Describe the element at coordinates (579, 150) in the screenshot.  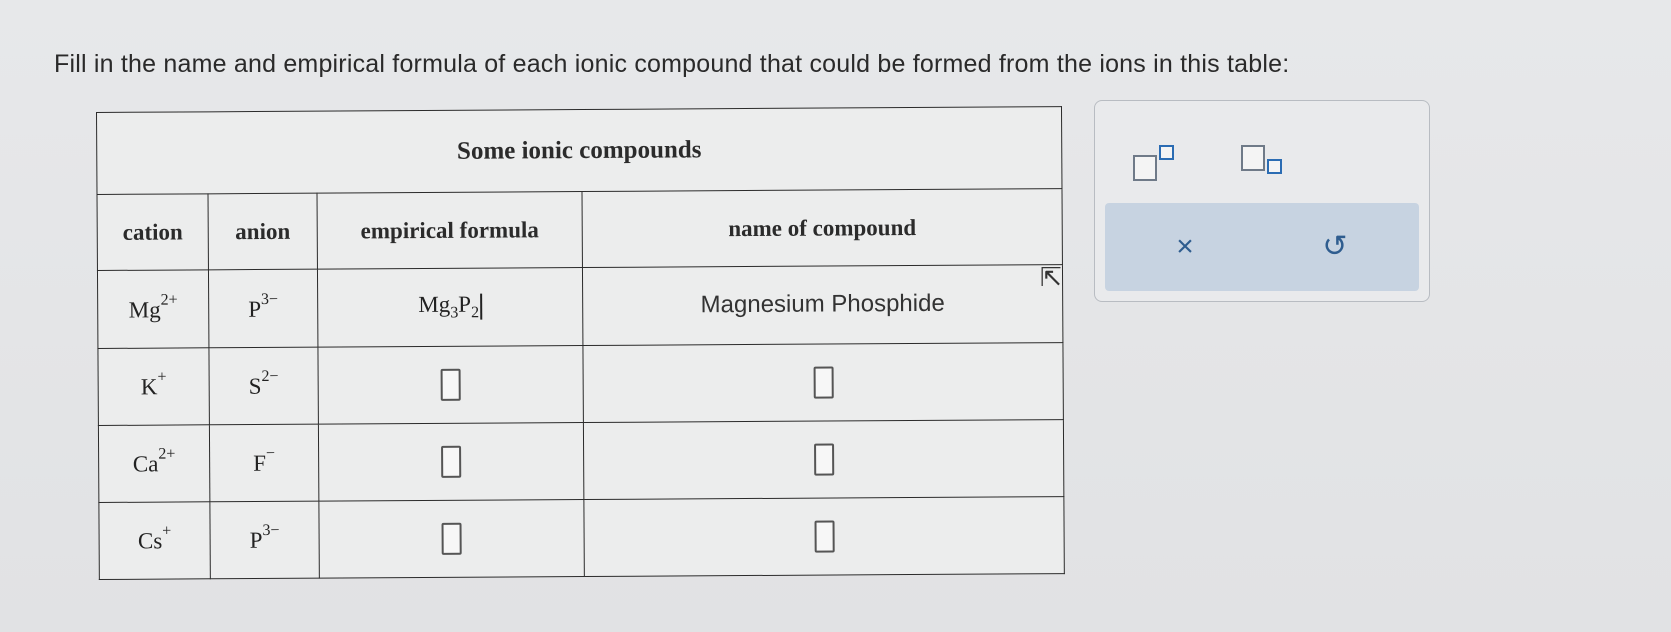
I see `table-caption: Some ionic compounds` at that location.